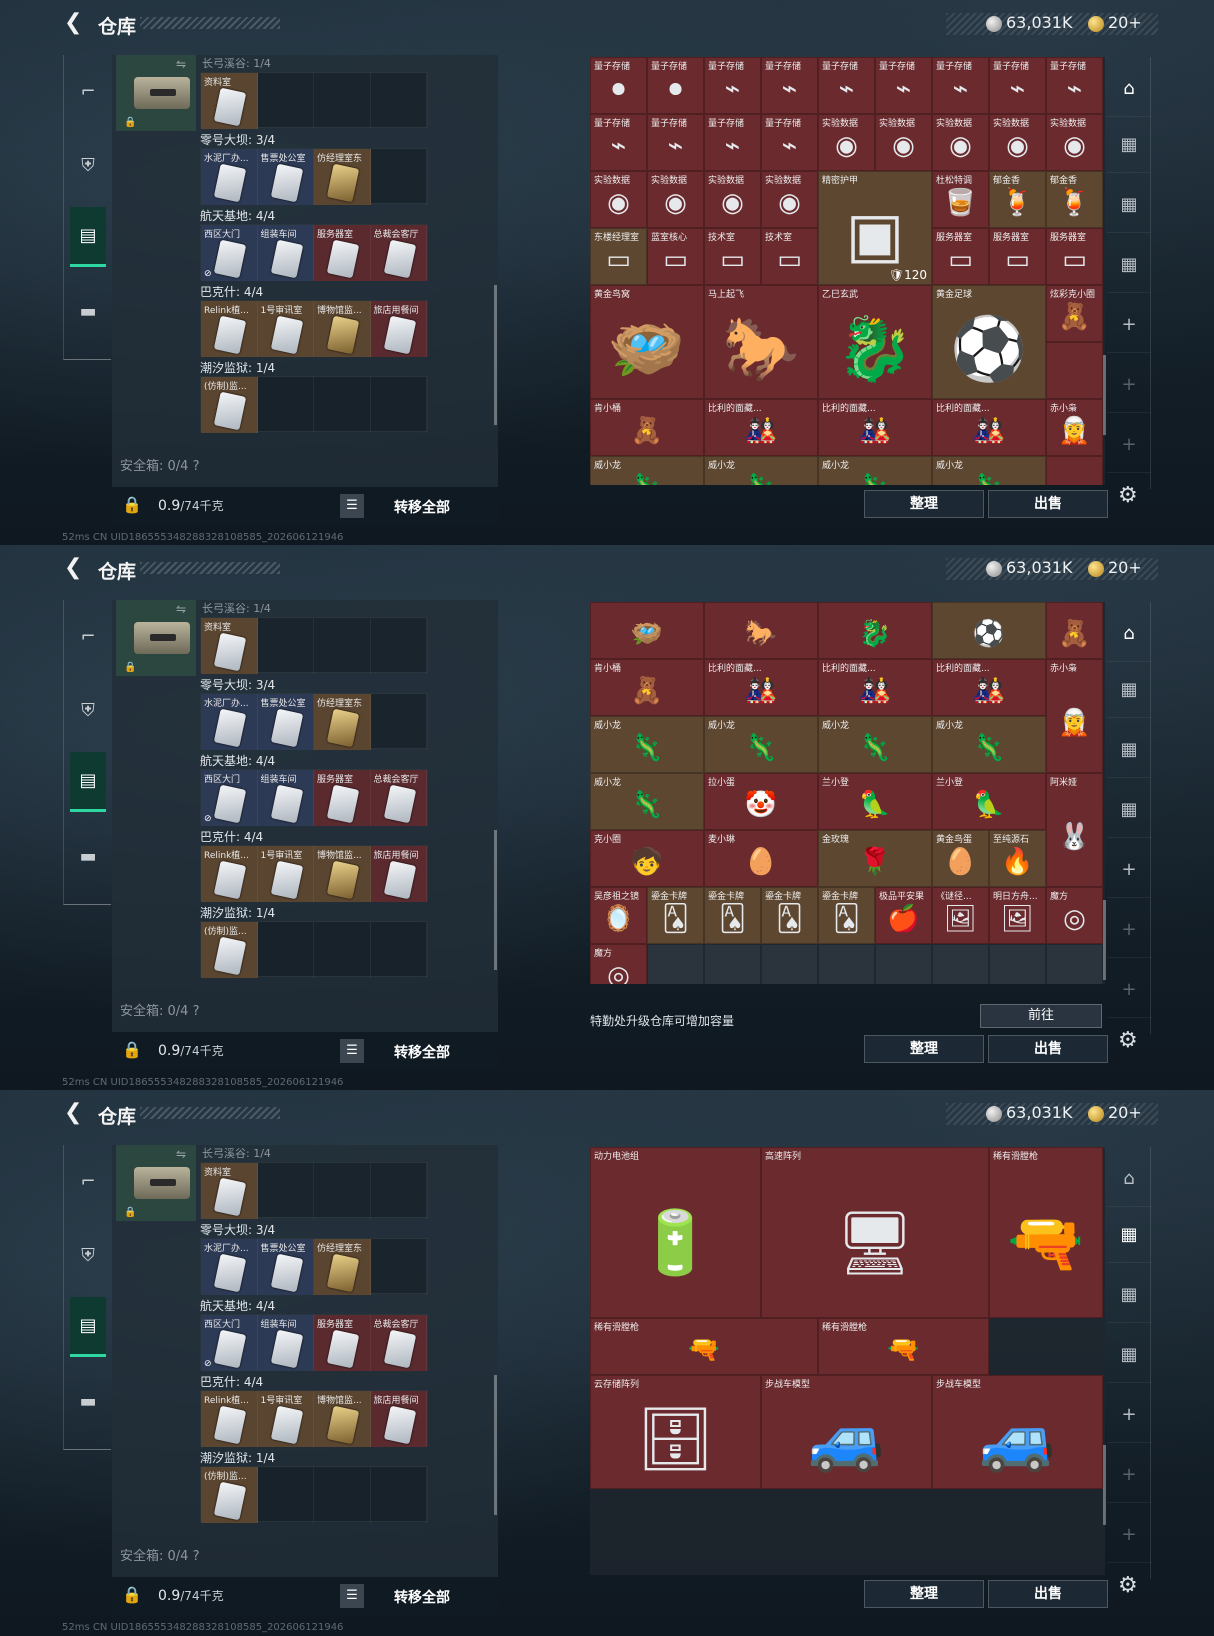  Describe the element at coordinates (398, 1419) in the screenshot. I see `key-slot: 旅店用餐间` at that location.